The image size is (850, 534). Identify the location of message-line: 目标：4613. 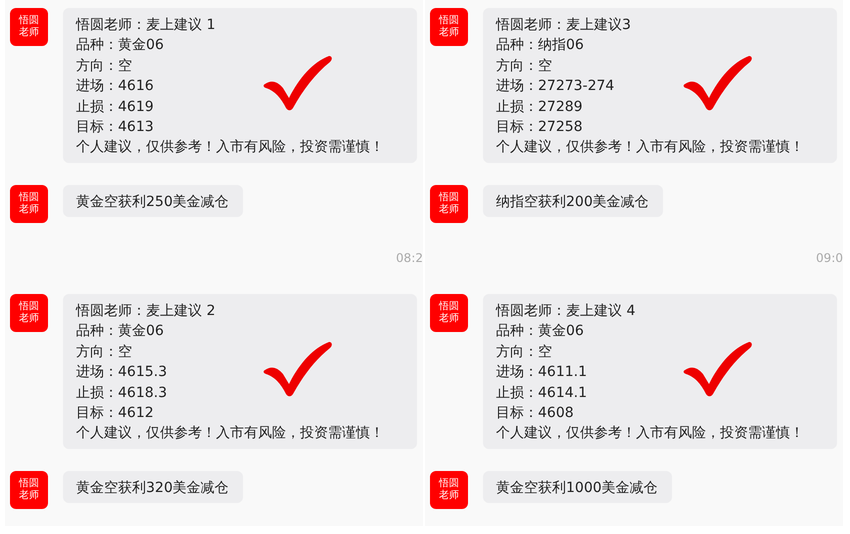
(115, 128).